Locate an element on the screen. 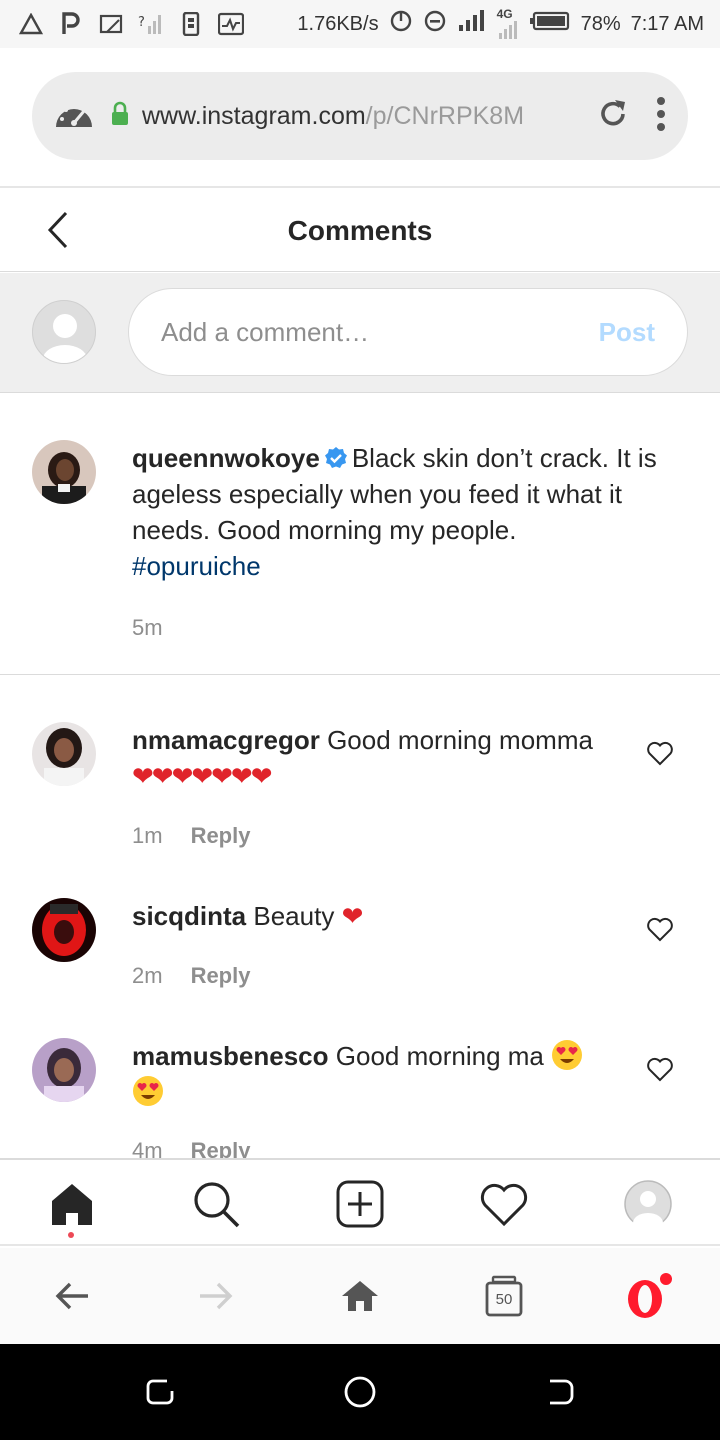 The height and width of the screenshot is (1440, 720). post-button: Post is located at coordinates (627, 332).